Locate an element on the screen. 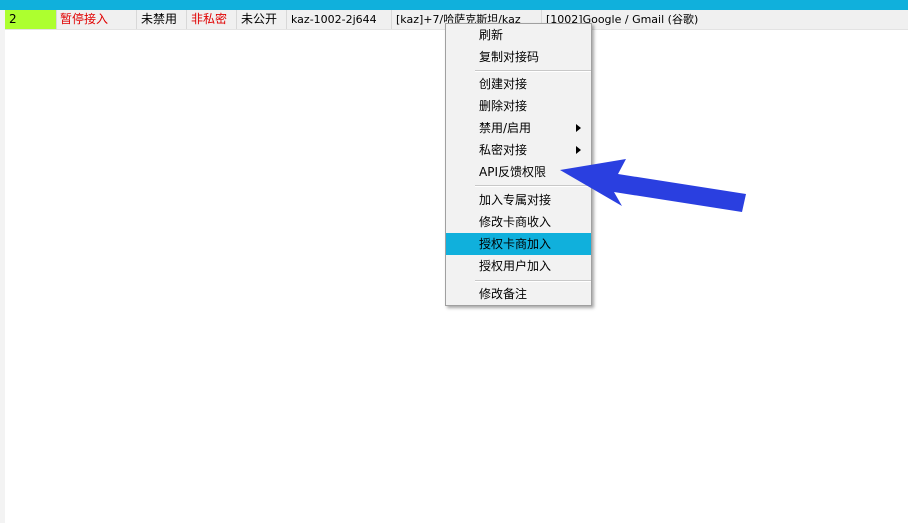  status-cell: 暂停接入 is located at coordinates (97, 19).